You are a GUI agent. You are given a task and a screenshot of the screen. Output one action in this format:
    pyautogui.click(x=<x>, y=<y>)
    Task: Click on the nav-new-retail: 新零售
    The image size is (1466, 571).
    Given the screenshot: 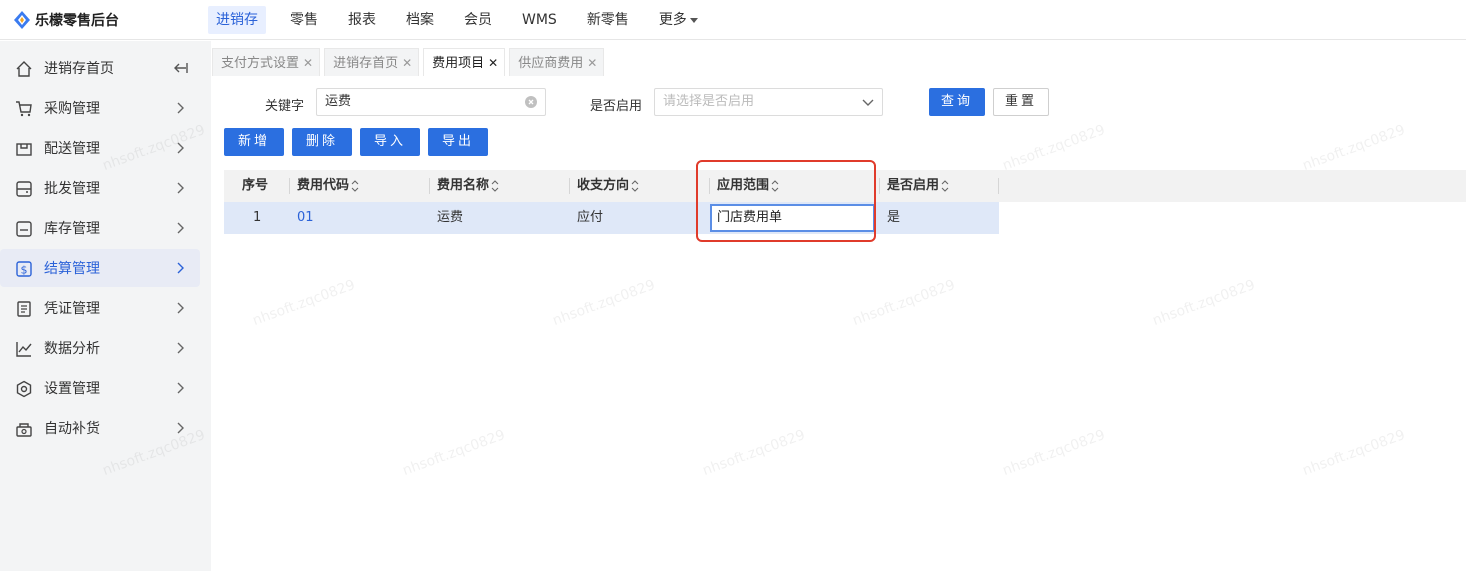 What is the action you would take?
    pyautogui.click(x=608, y=20)
    